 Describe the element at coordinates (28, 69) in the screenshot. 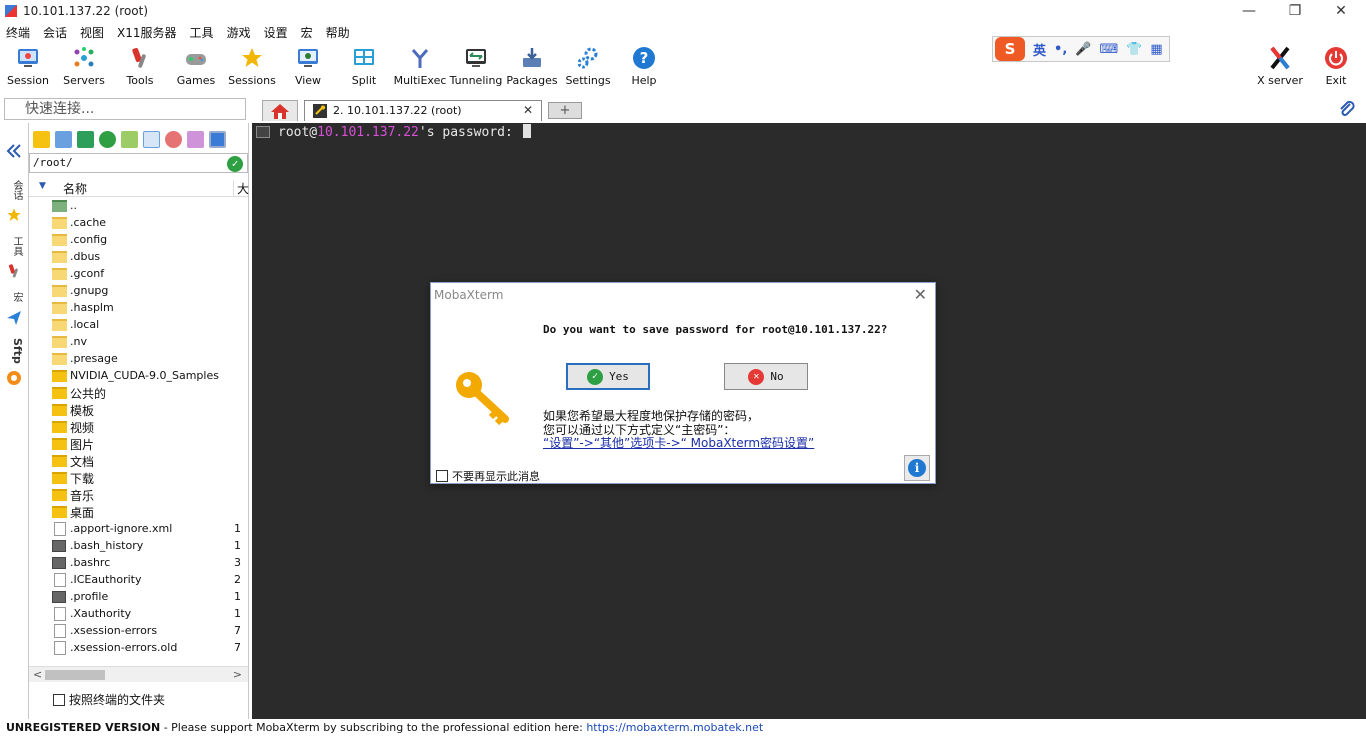

I see `session-button: Session` at that location.